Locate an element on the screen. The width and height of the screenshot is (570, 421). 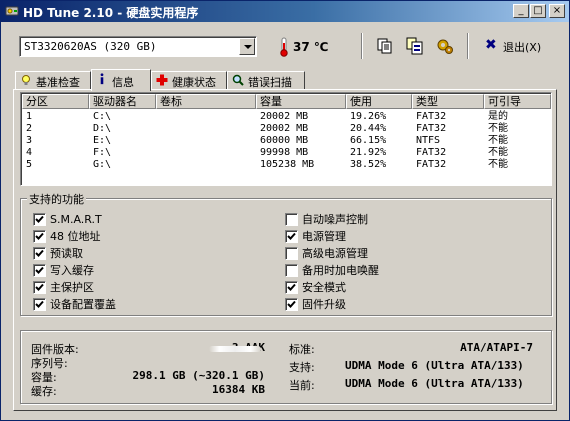
tab-benchmark: 基准检查 is located at coordinates (53, 80).